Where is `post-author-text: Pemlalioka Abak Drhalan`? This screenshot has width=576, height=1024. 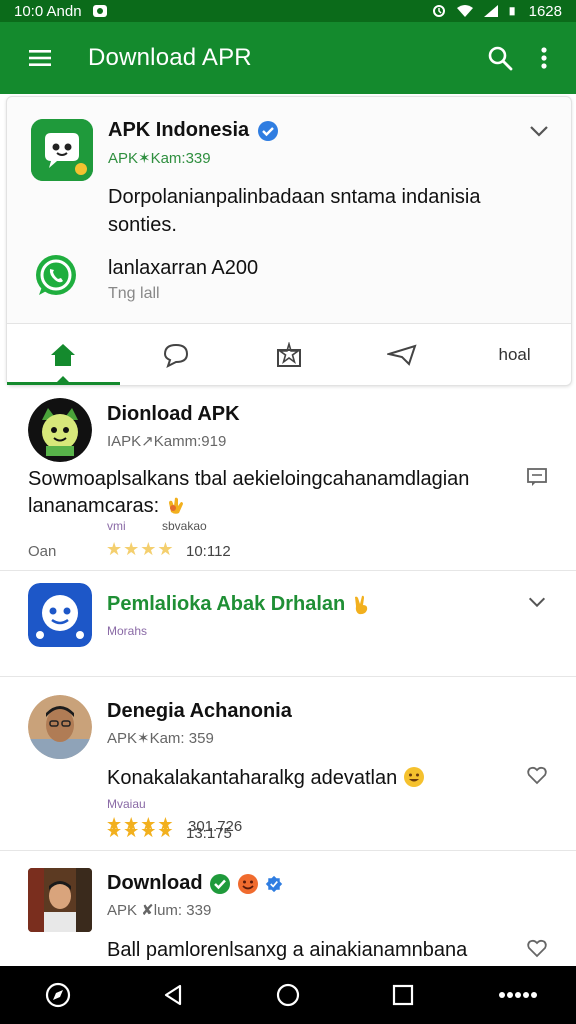 post-author-text: Pemlalioka Abak Drhalan is located at coordinates (226, 604).